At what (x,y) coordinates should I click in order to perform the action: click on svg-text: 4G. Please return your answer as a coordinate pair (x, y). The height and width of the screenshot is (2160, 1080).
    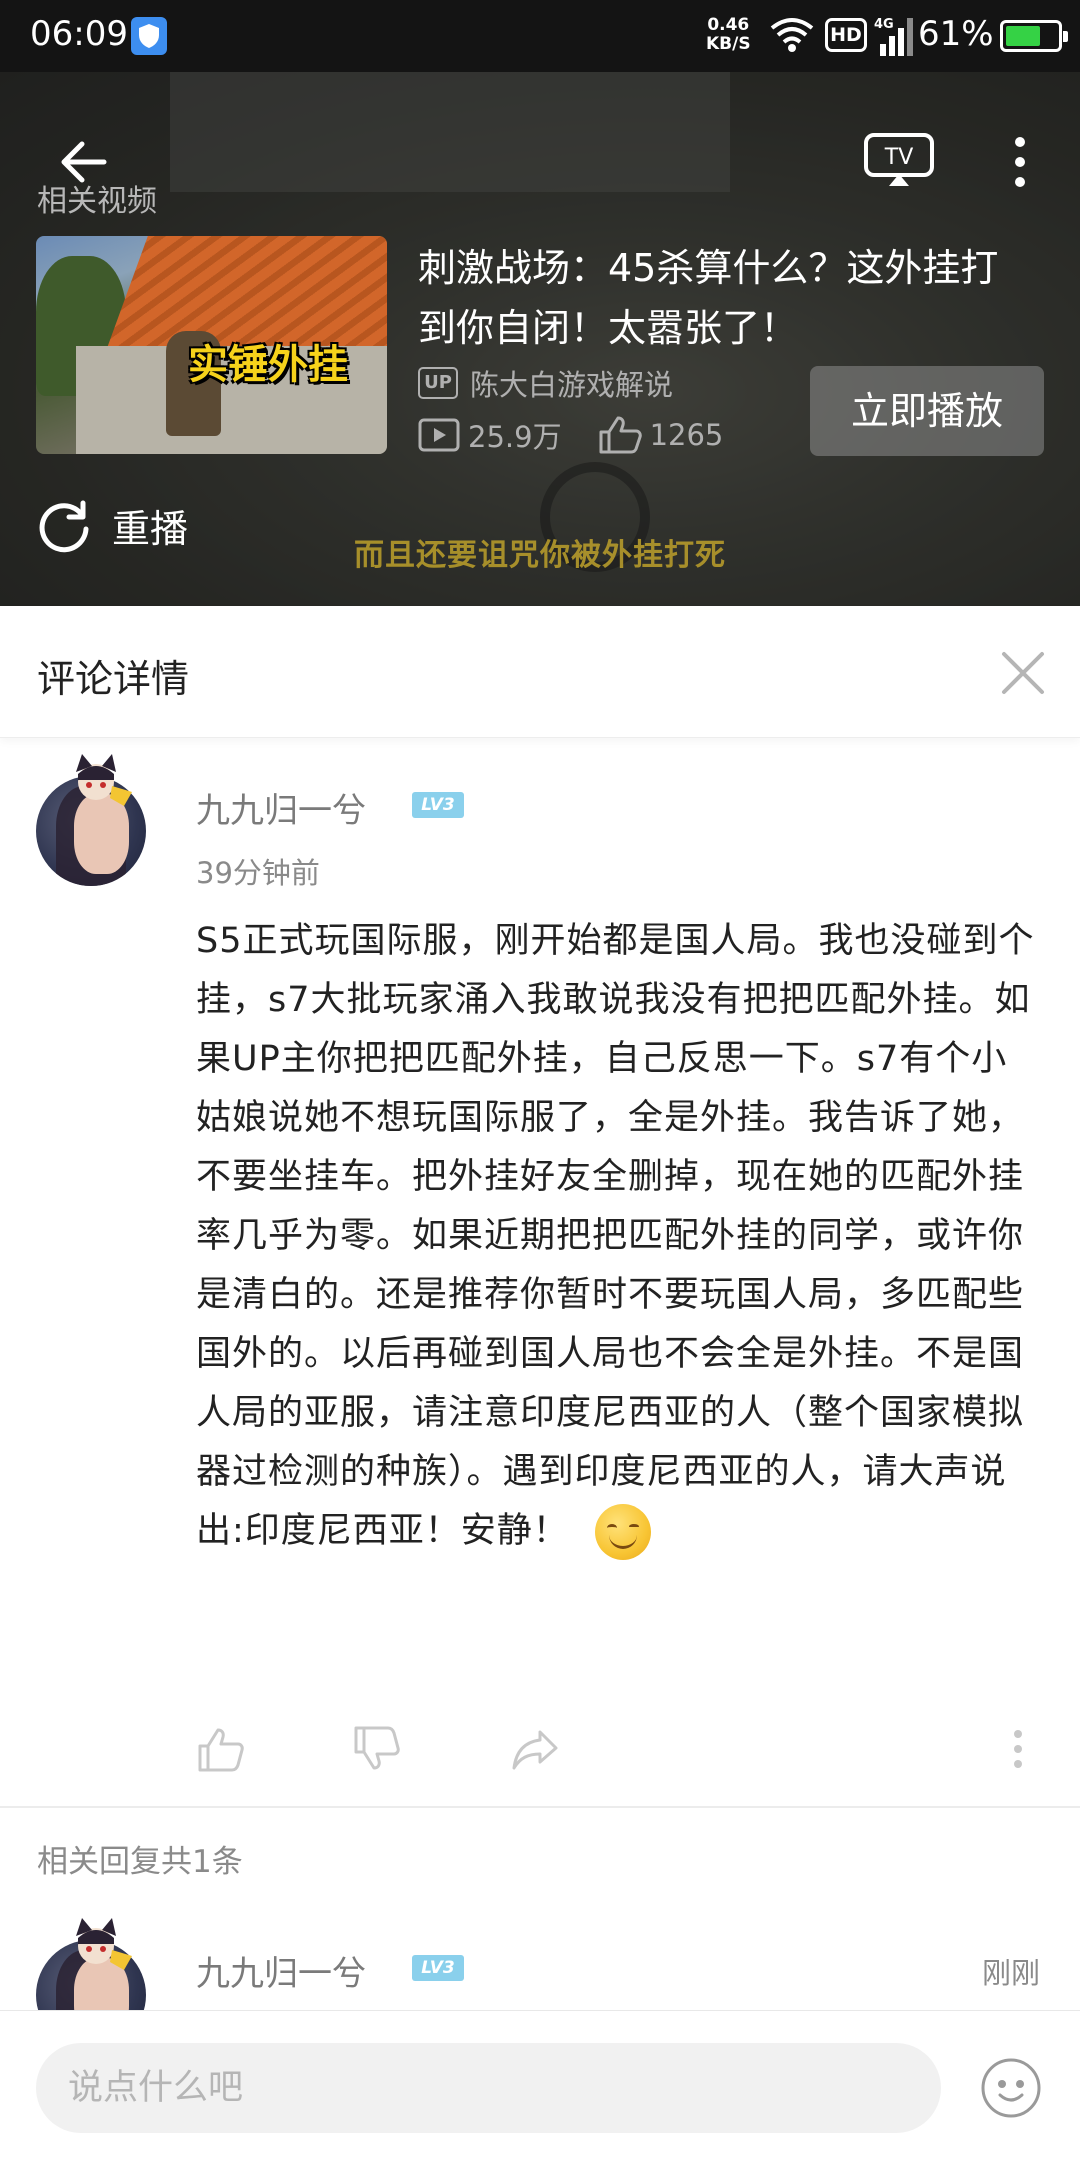
    Looking at the image, I should click on (884, 24).